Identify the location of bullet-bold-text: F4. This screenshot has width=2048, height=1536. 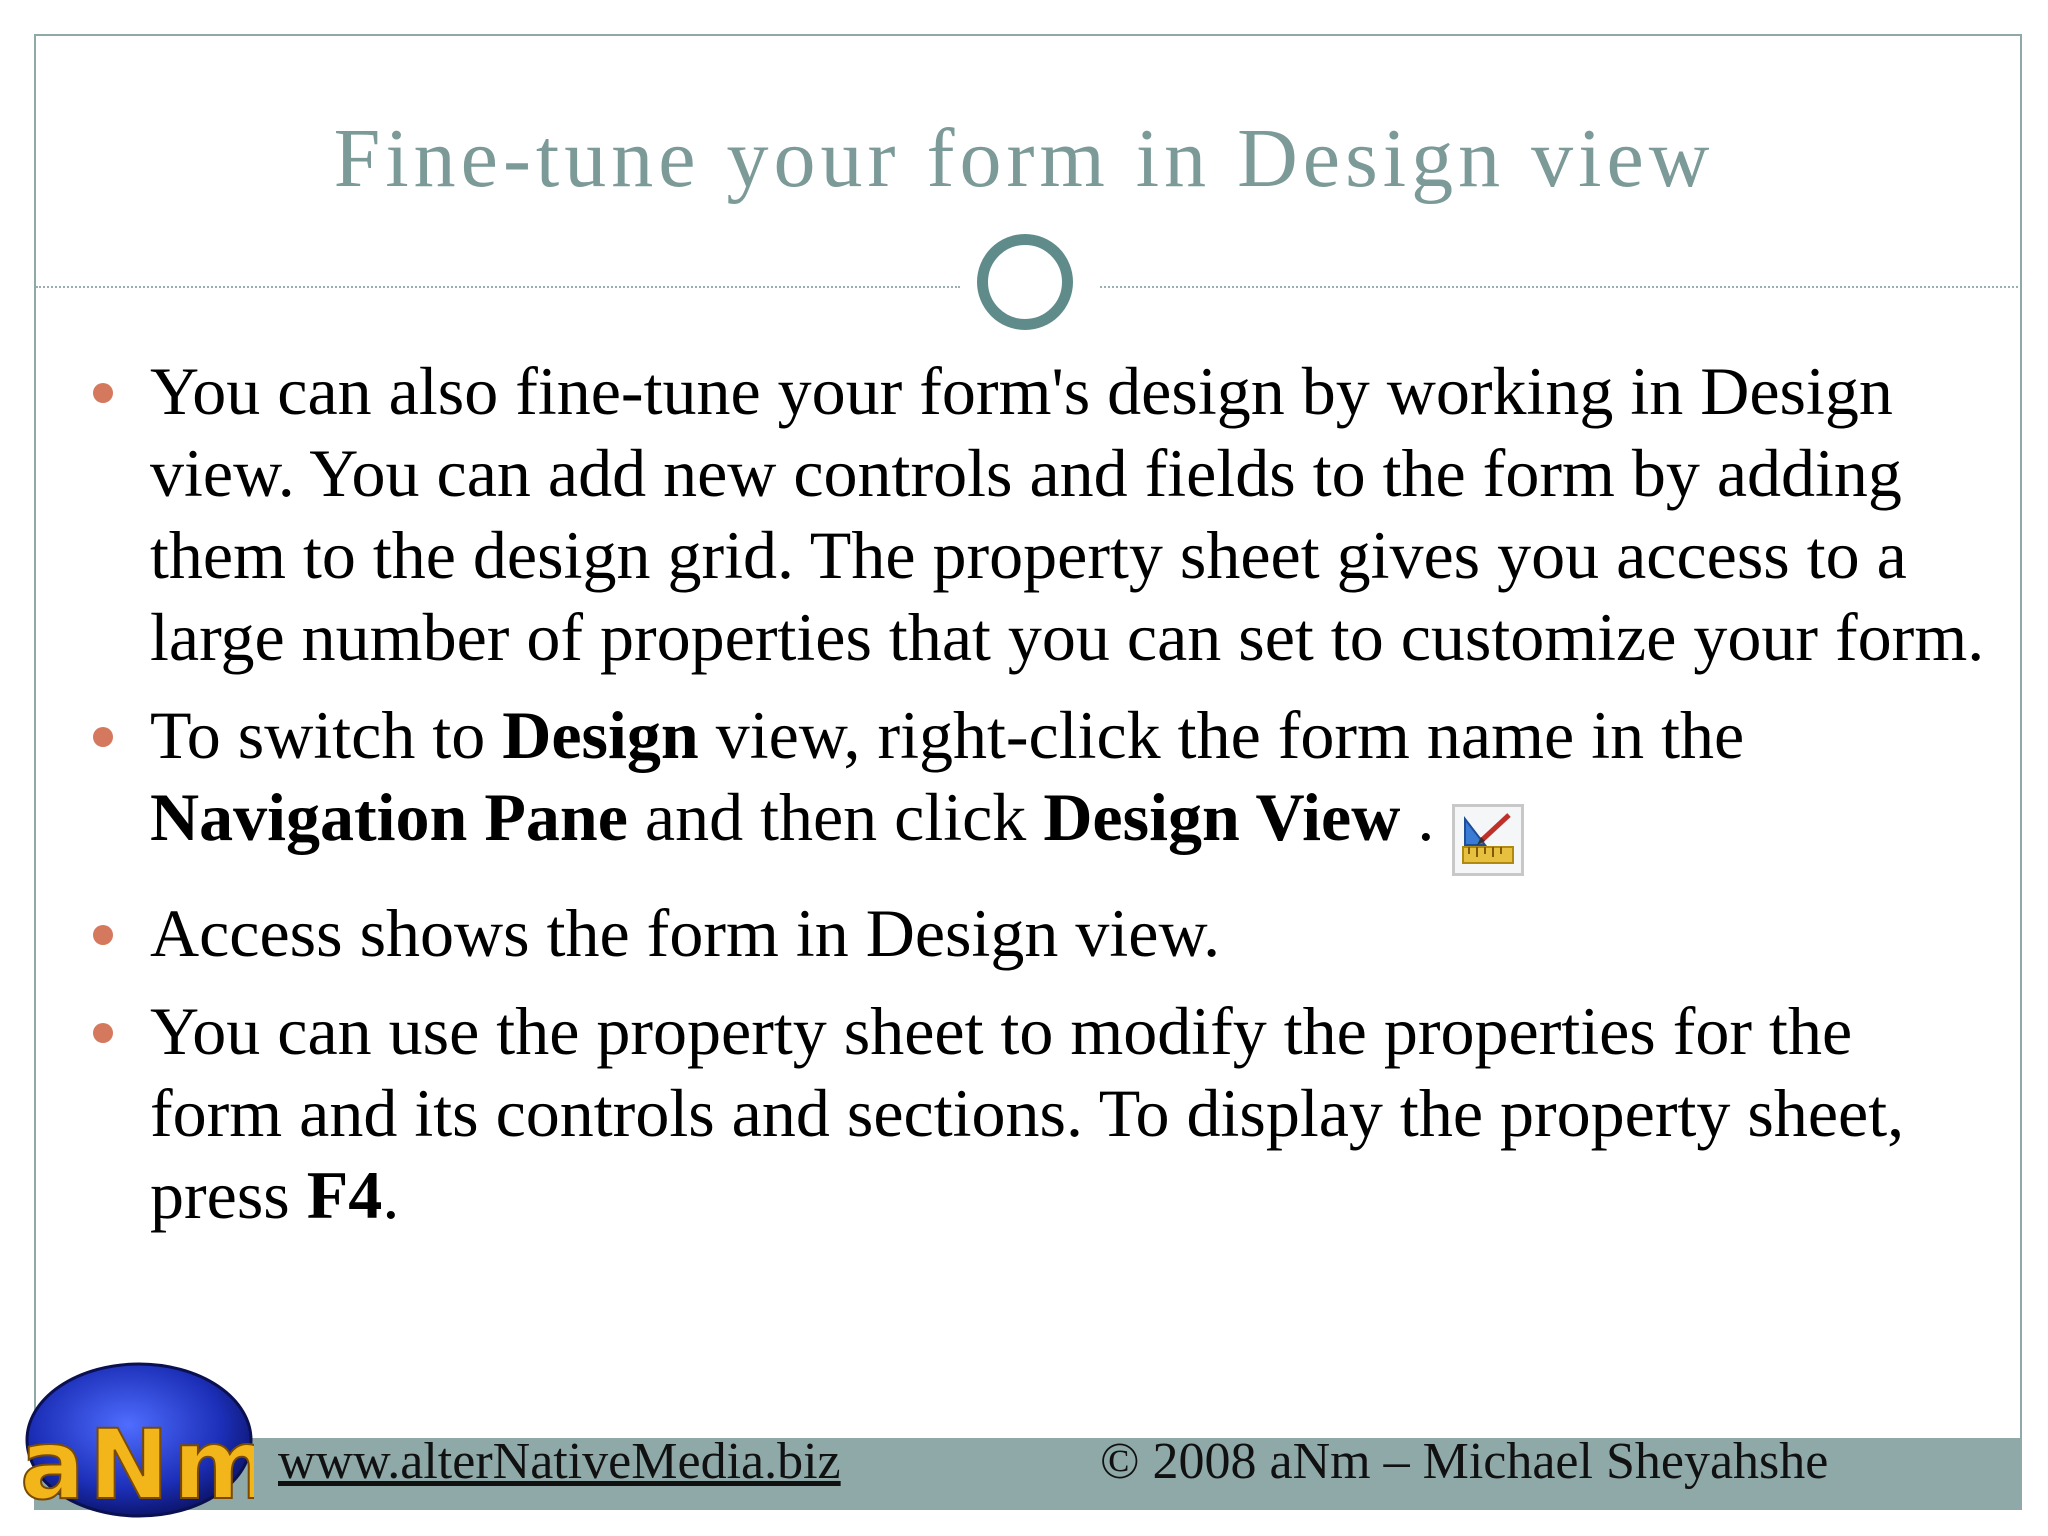
(344, 1195).